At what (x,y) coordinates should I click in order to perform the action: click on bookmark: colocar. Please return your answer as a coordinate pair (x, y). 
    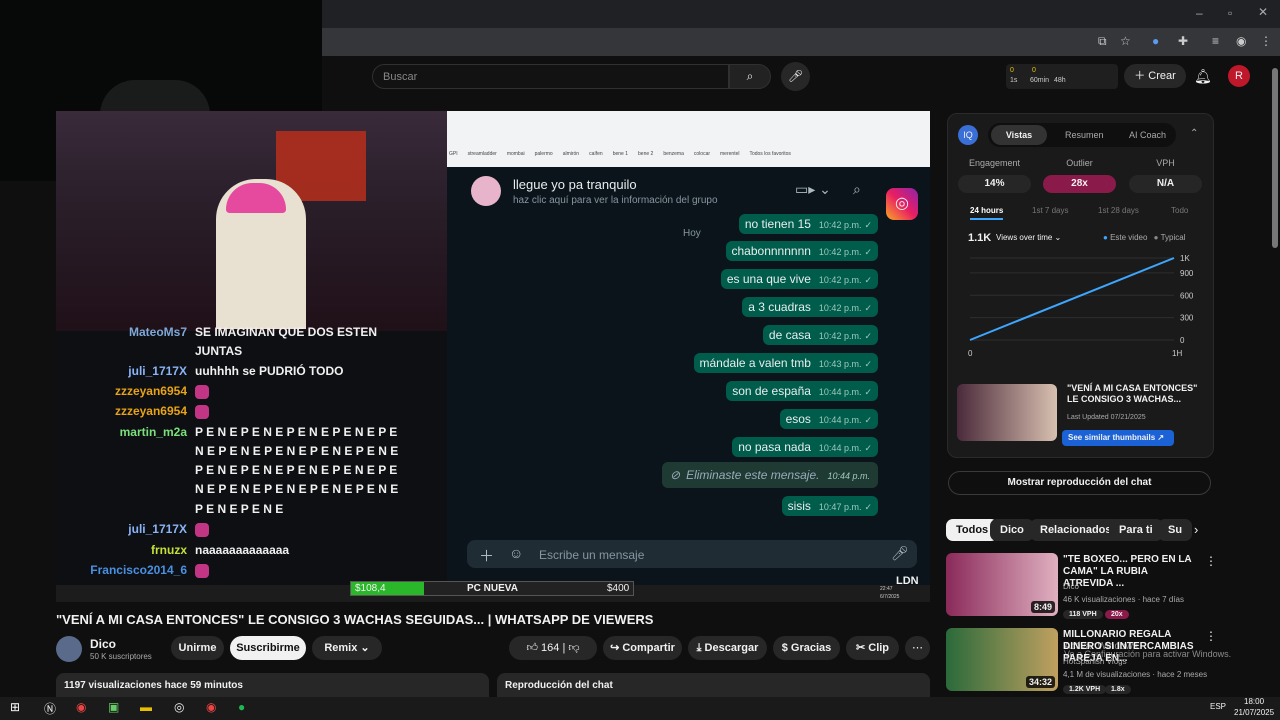
    Looking at the image, I should click on (702, 154).